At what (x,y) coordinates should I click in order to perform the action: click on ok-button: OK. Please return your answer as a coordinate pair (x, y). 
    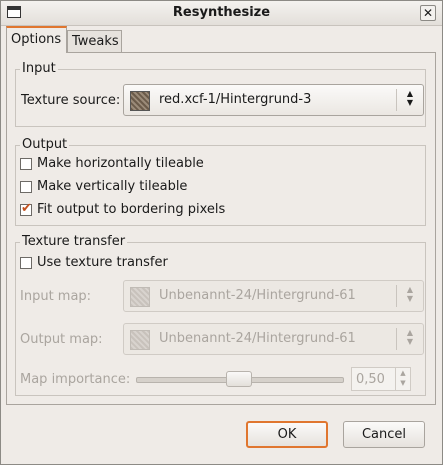
    Looking at the image, I should click on (287, 434).